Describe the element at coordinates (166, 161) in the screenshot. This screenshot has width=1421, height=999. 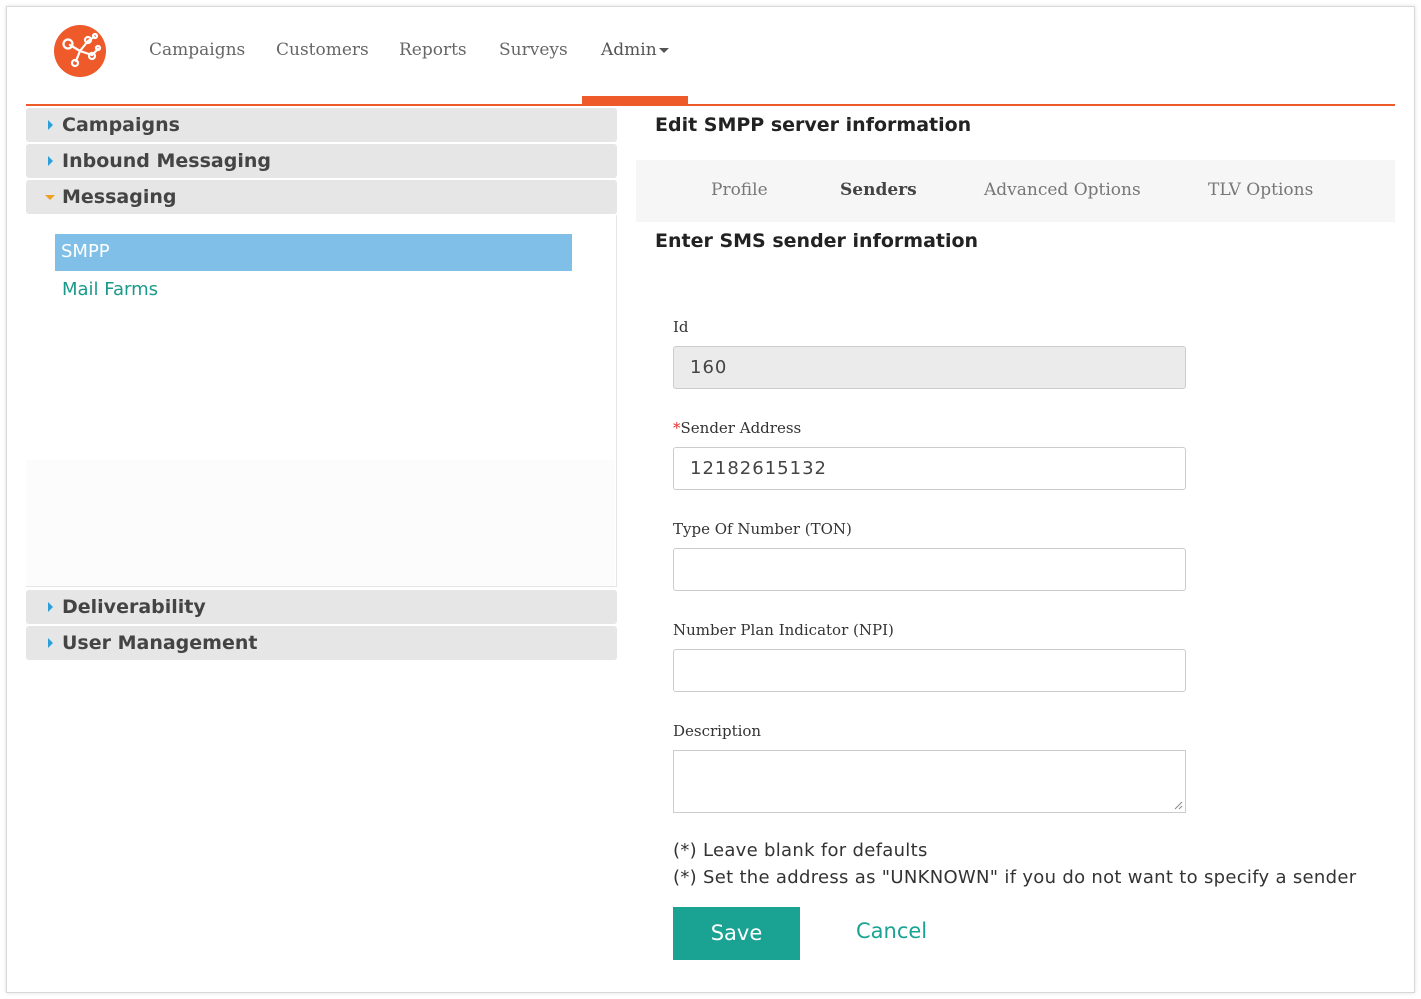
I see `sidebar-section-label: Inbound Messaging` at that location.